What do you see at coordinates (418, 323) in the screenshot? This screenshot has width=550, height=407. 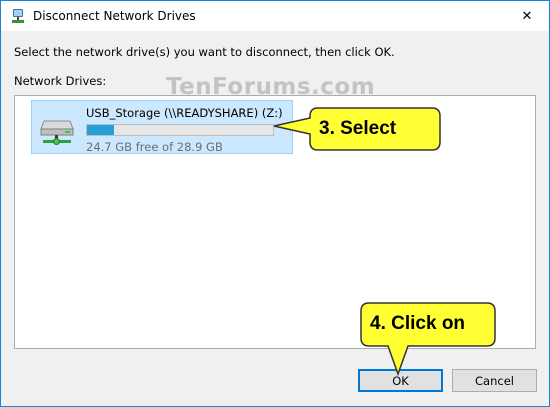 I see `click-callout-text: 4. Click on` at bounding box center [418, 323].